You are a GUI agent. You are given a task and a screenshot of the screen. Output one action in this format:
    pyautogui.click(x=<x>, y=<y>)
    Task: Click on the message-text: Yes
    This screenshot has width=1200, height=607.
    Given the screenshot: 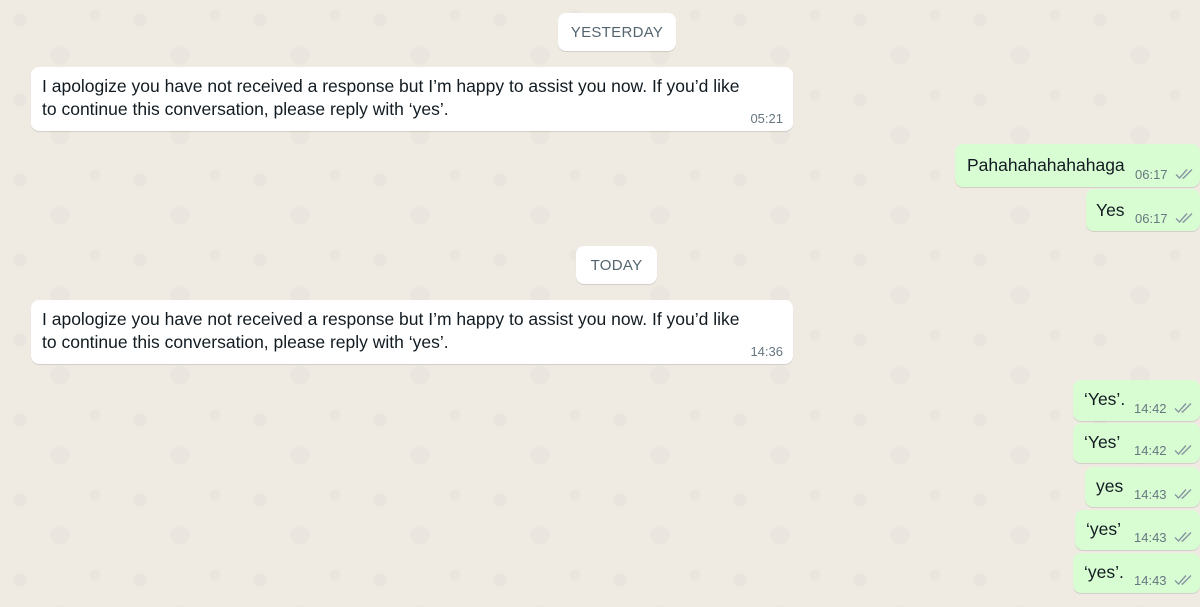 What is the action you would take?
    pyautogui.click(x=1110, y=210)
    